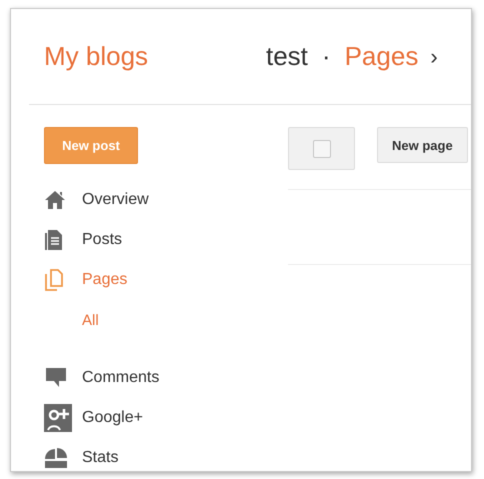 Image resolution: width=484 pixels, height=479 pixels. What do you see at coordinates (55, 200) in the screenshot?
I see `house-icon` at bounding box center [55, 200].